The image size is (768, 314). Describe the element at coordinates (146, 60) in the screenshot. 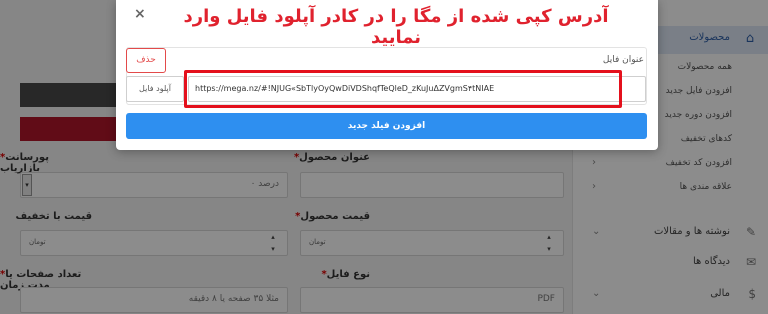

I see `delete-button: حذف` at that location.